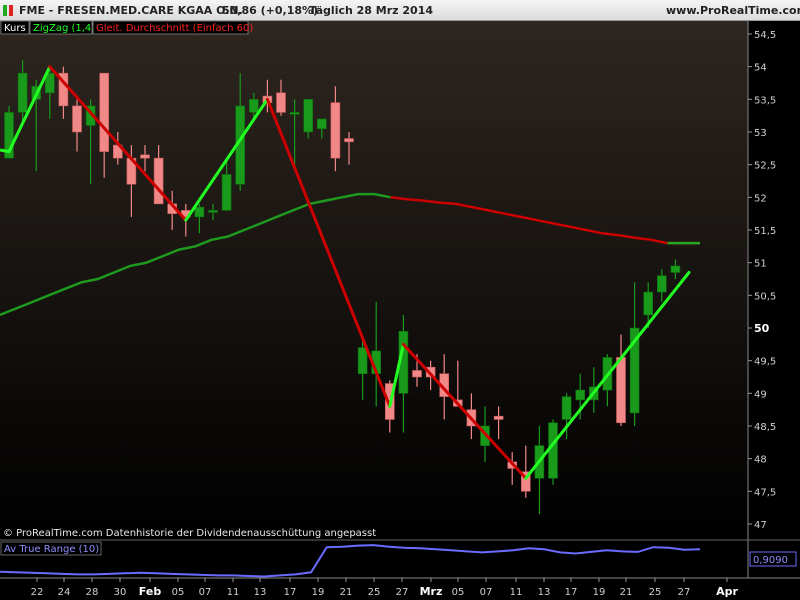  What do you see at coordinates (760, 198) in the screenshot?
I see `y-tick-label: 52` at bounding box center [760, 198].